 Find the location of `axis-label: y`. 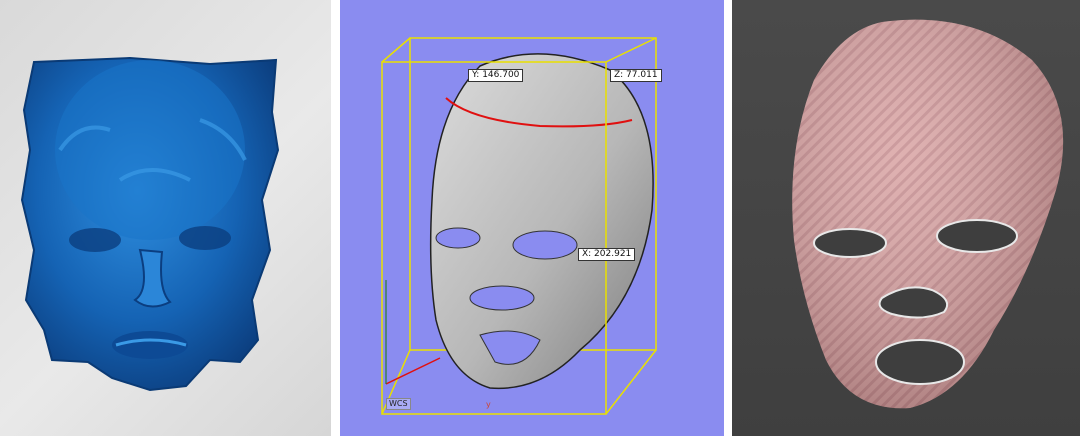

axis-label: y is located at coordinates (488, 404).